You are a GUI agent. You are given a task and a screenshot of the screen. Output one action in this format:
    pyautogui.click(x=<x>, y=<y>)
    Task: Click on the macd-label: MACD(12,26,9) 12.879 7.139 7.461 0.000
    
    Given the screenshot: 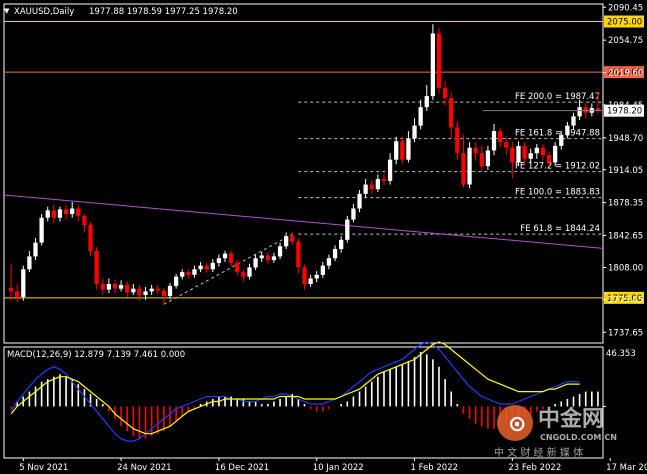 What is the action you would take?
    pyautogui.click(x=96, y=355)
    